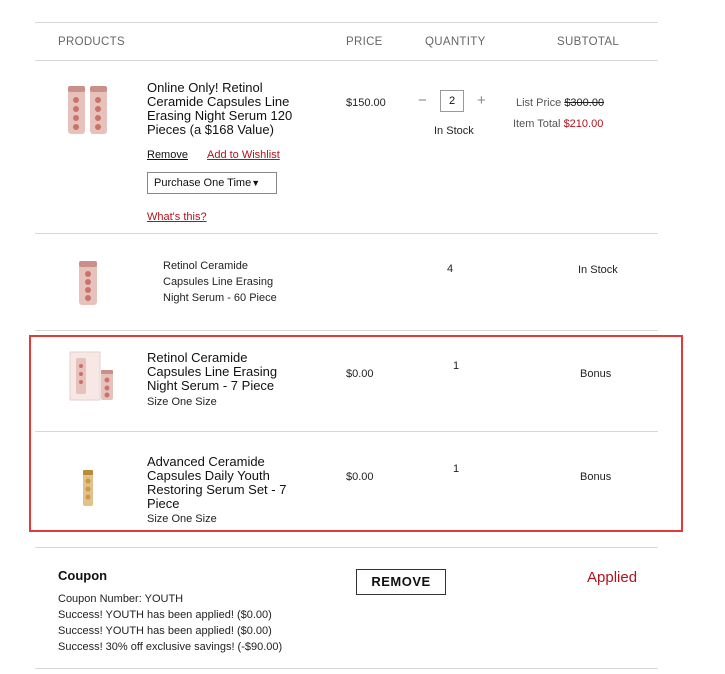 This screenshot has width=725, height=674. What do you see at coordinates (83, 575) in the screenshot?
I see `coupon-title: Coupon` at bounding box center [83, 575].